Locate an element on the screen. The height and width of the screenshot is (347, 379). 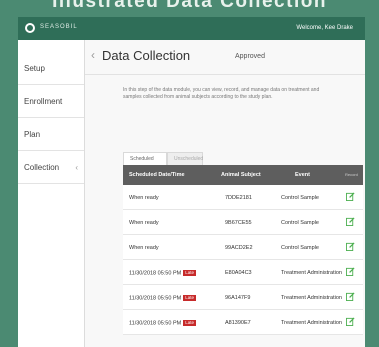
cell-subject: E80A04C3 is located at coordinates (238, 273).